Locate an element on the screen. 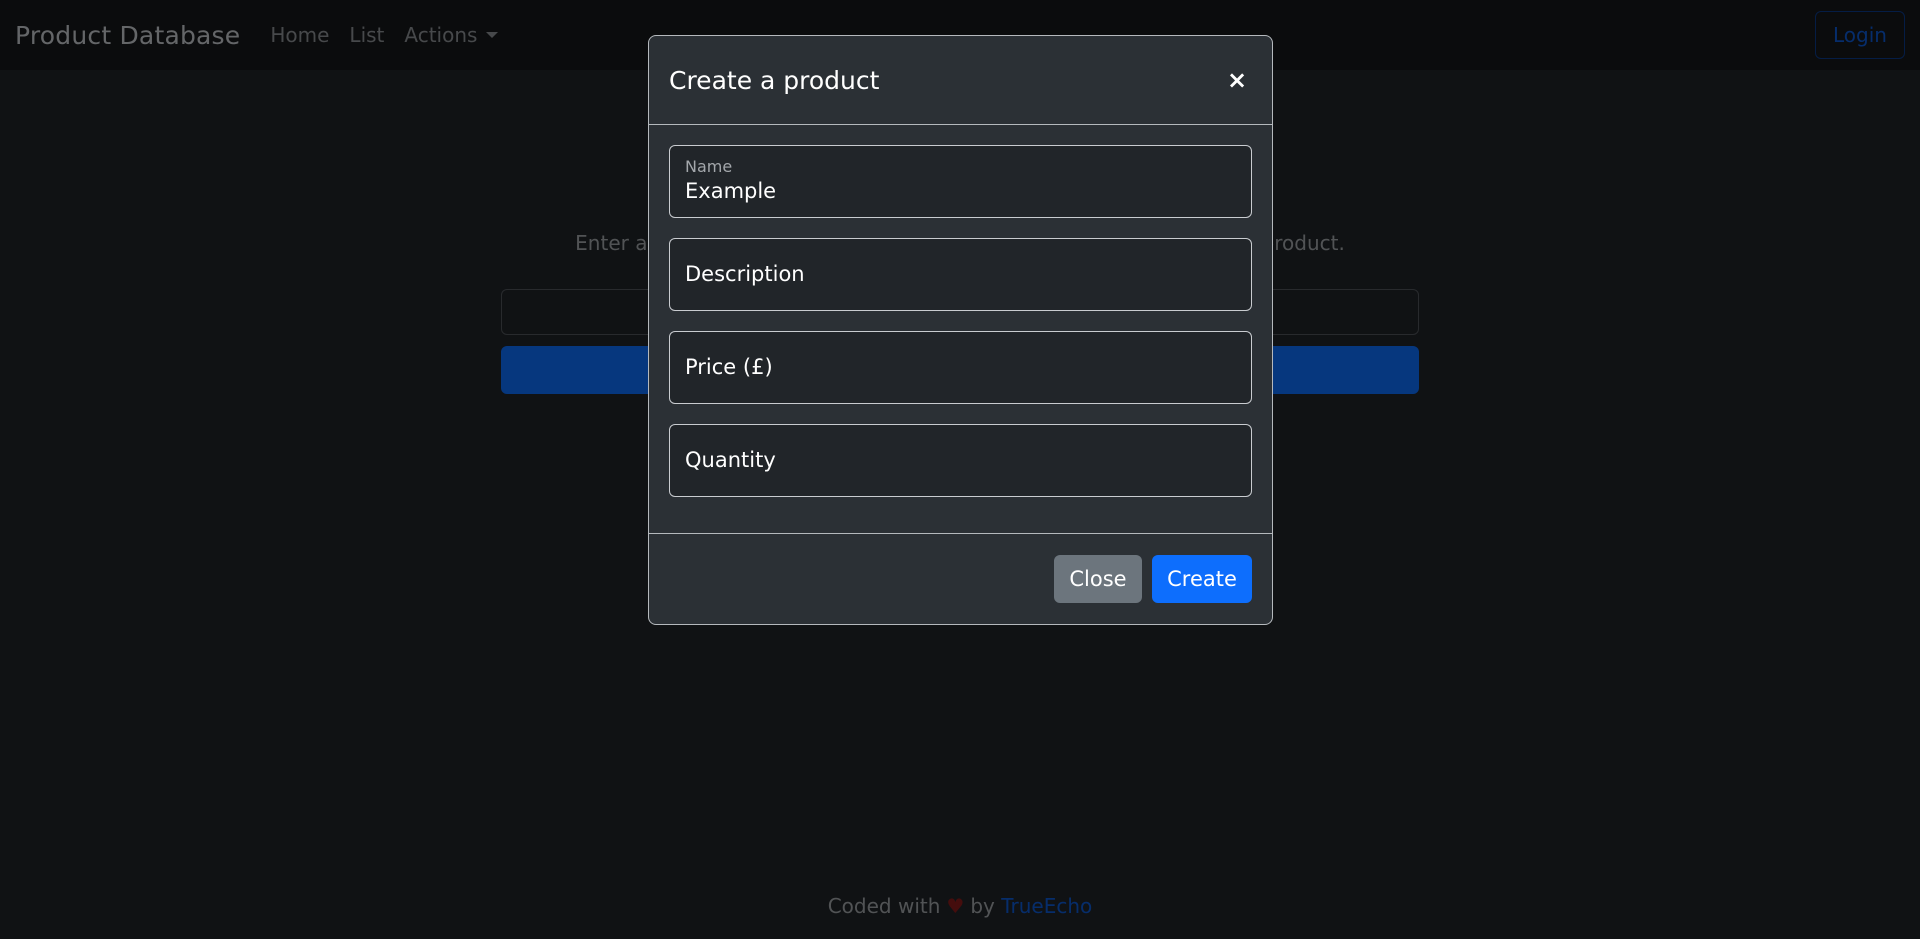 The width and height of the screenshot is (1920, 939). name-field-value: Example is located at coordinates (731, 191).